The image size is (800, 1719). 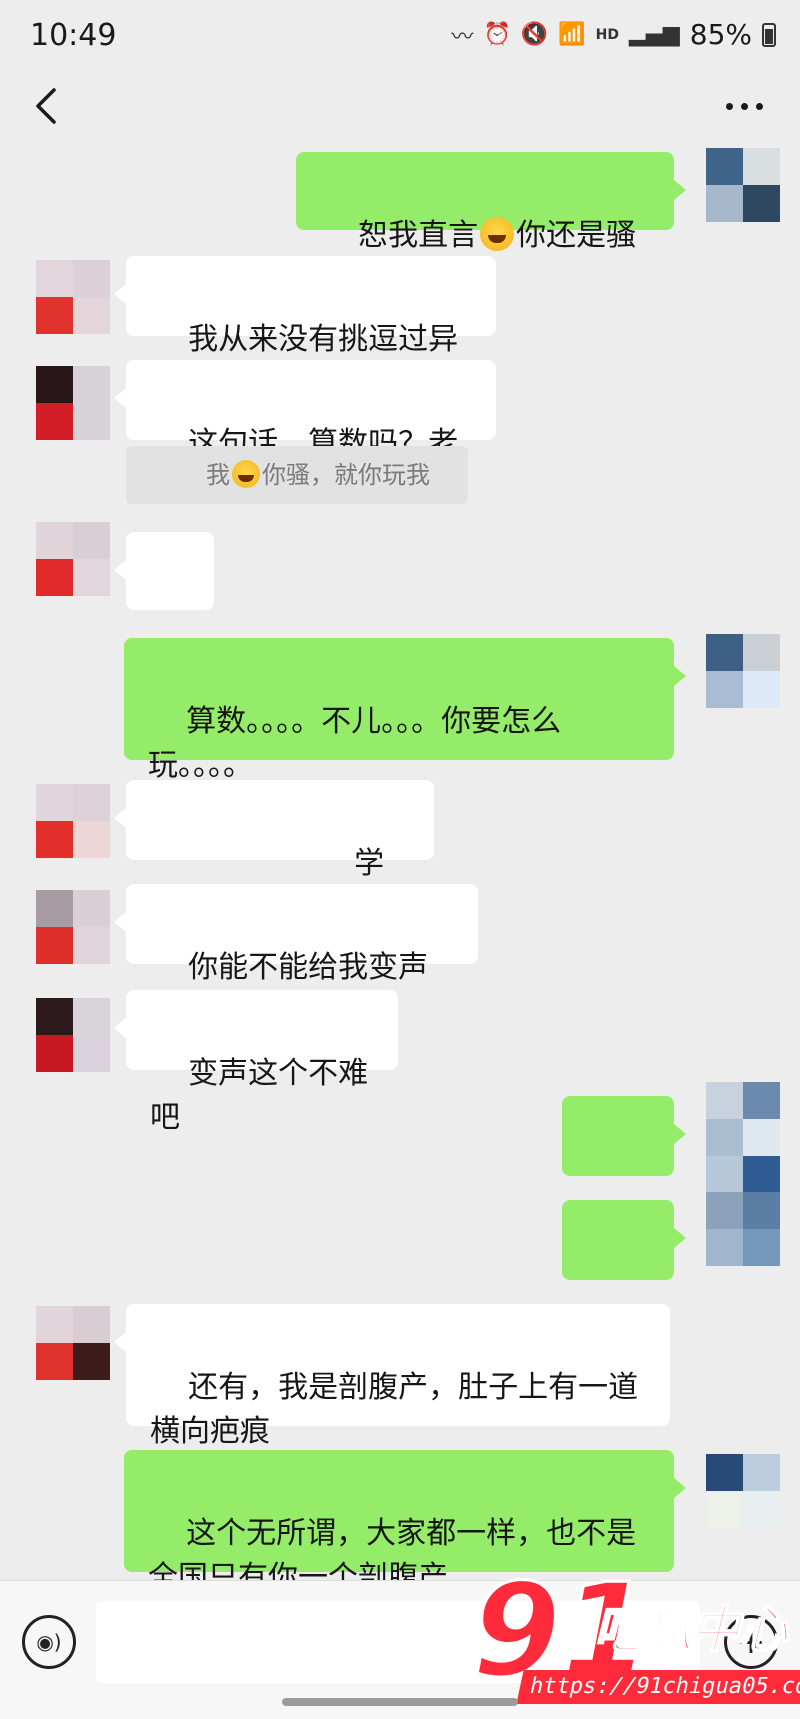 What do you see at coordinates (418, 235) in the screenshot?
I see `message-text: 恕我直言` at bounding box center [418, 235].